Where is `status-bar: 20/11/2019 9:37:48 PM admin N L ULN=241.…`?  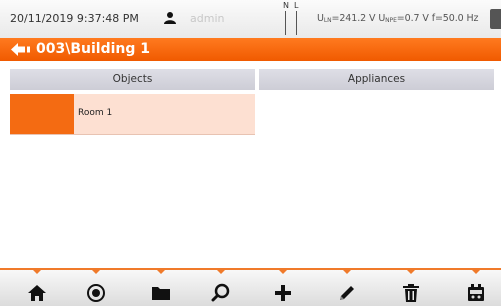
status-bar: 20/11/2019 9:37:48 PM admin N L ULN=241.… is located at coordinates (250, 19).